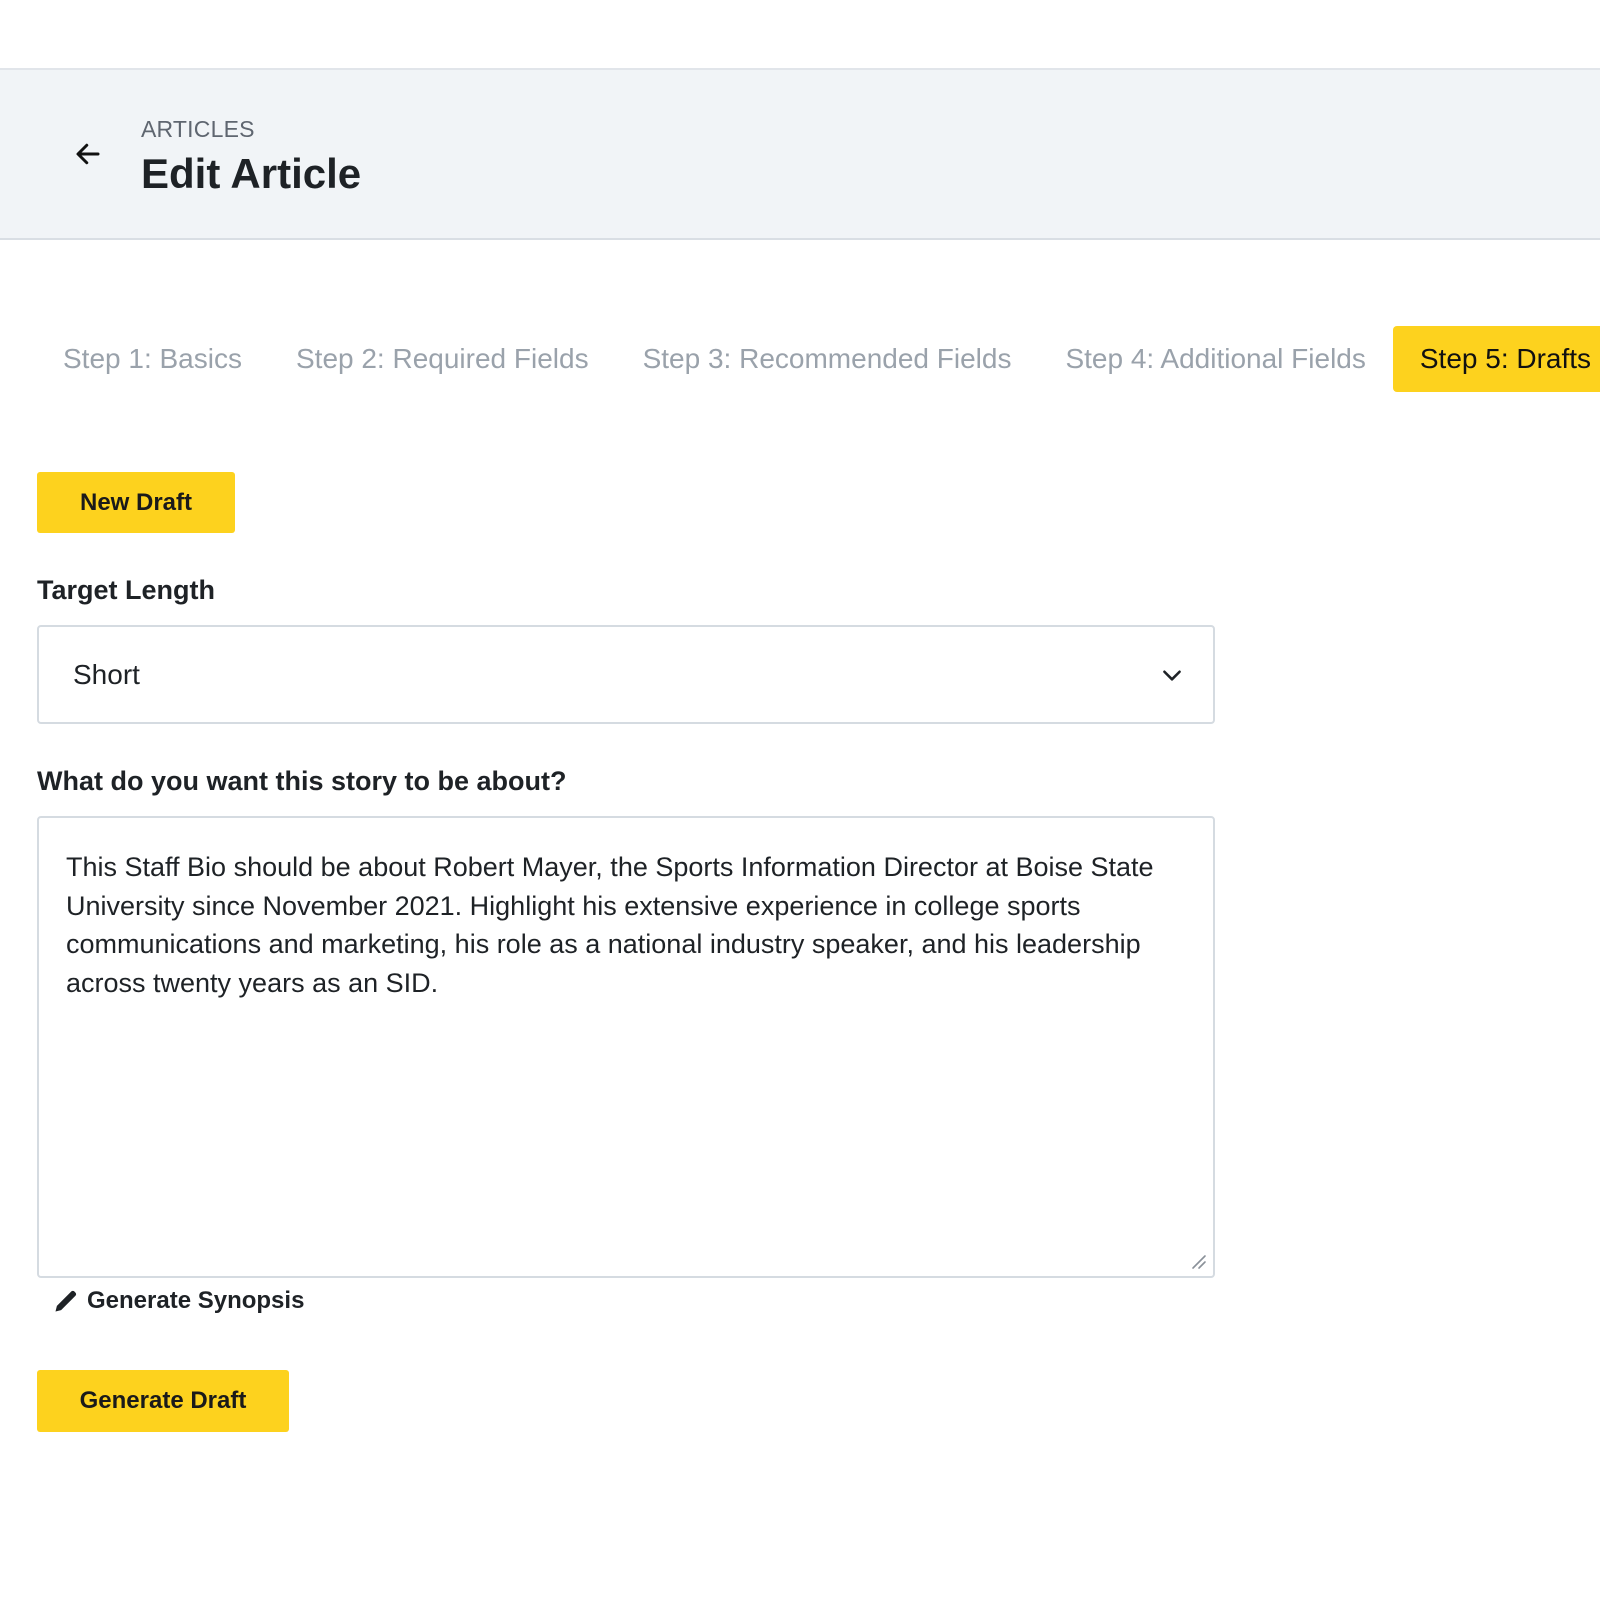 The height and width of the screenshot is (1600, 1600). Describe the element at coordinates (1496, 359) in the screenshot. I see `tab-step-5-drafts: Step 5: Drafts` at that location.